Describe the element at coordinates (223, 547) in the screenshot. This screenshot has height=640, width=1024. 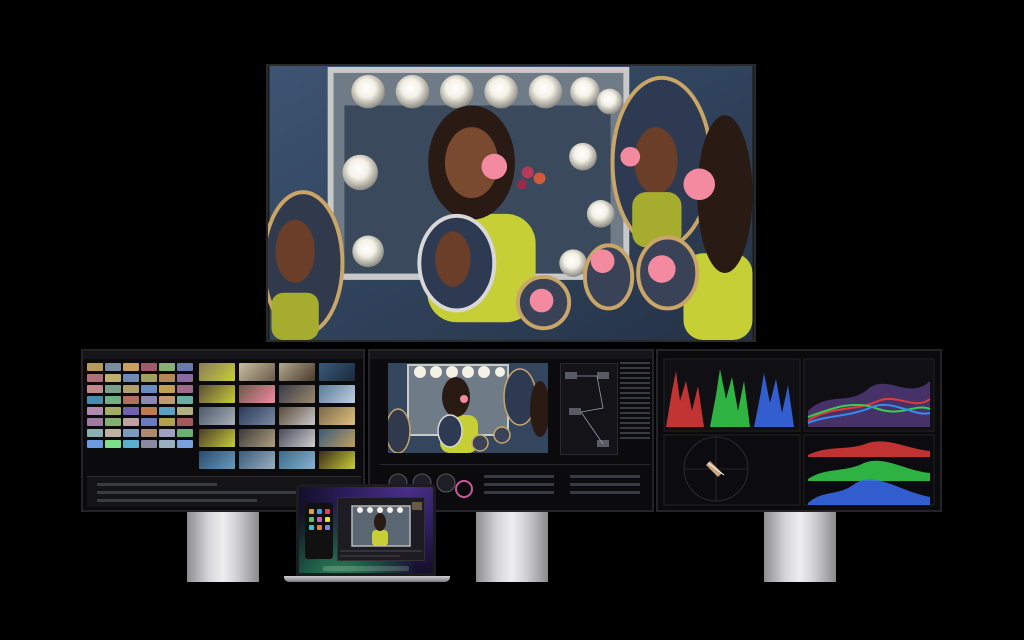
I see `left-monitor-stand` at that location.